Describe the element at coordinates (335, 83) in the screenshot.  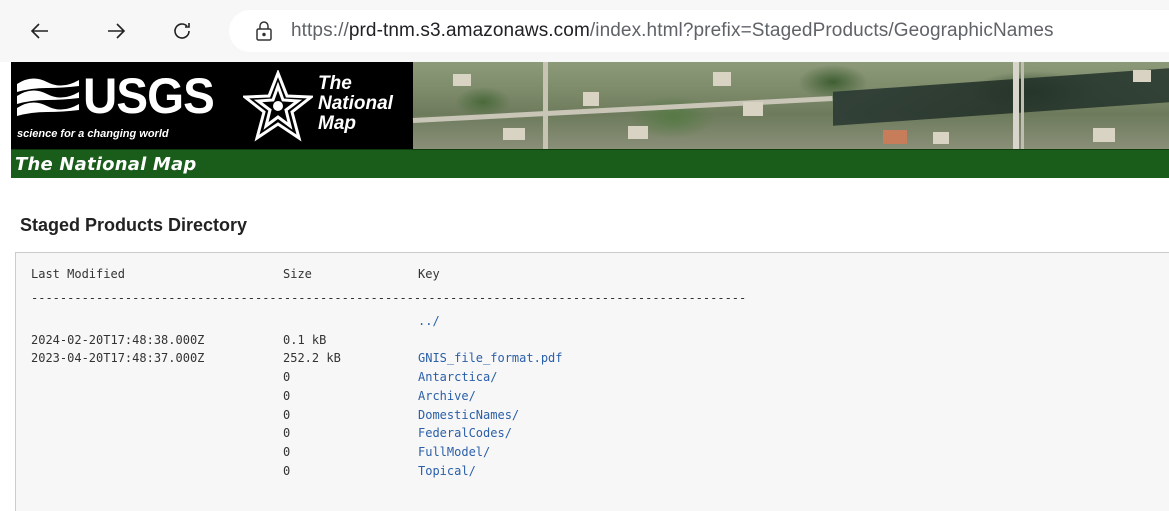
I see `tnm-line-1: The` at that location.